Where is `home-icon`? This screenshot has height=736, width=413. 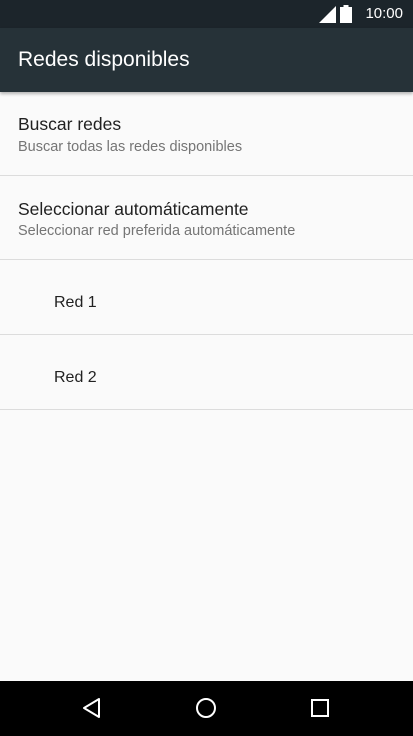
home-icon is located at coordinates (206, 708).